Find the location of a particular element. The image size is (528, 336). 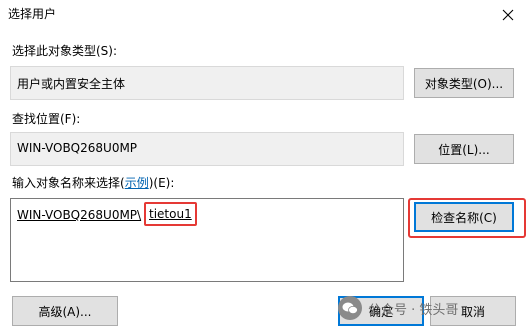

names-label-prefix: 输入对象名称来选择( is located at coordinates (68, 183).